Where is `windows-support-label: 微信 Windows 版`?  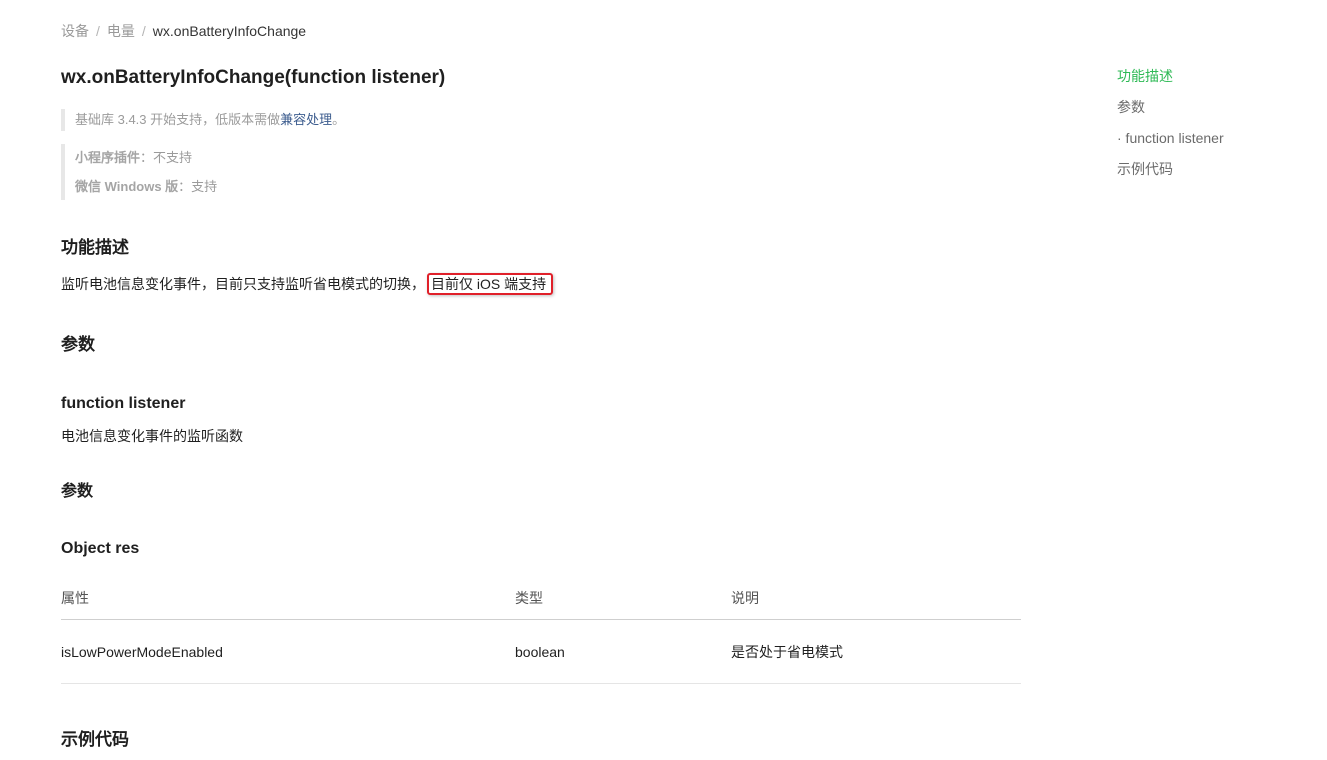 windows-support-label: 微信 Windows 版 is located at coordinates (127, 186).